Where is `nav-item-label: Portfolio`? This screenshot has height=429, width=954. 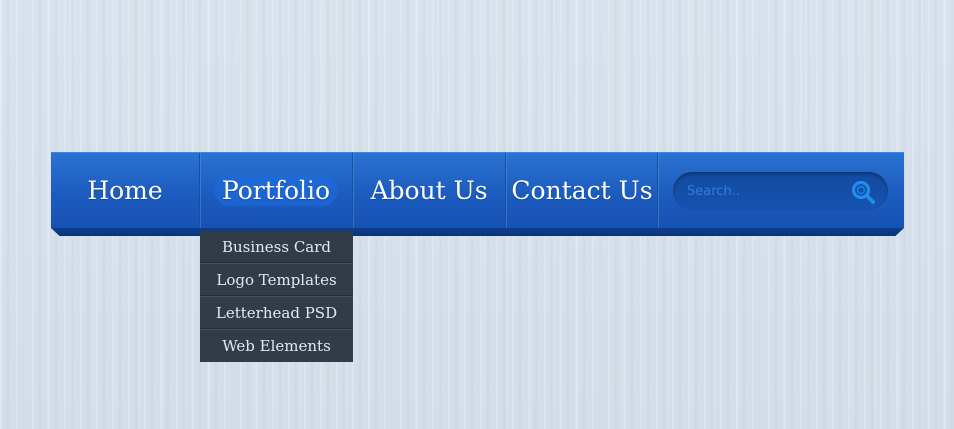 nav-item-label: Portfolio is located at coordinates (276, 190).